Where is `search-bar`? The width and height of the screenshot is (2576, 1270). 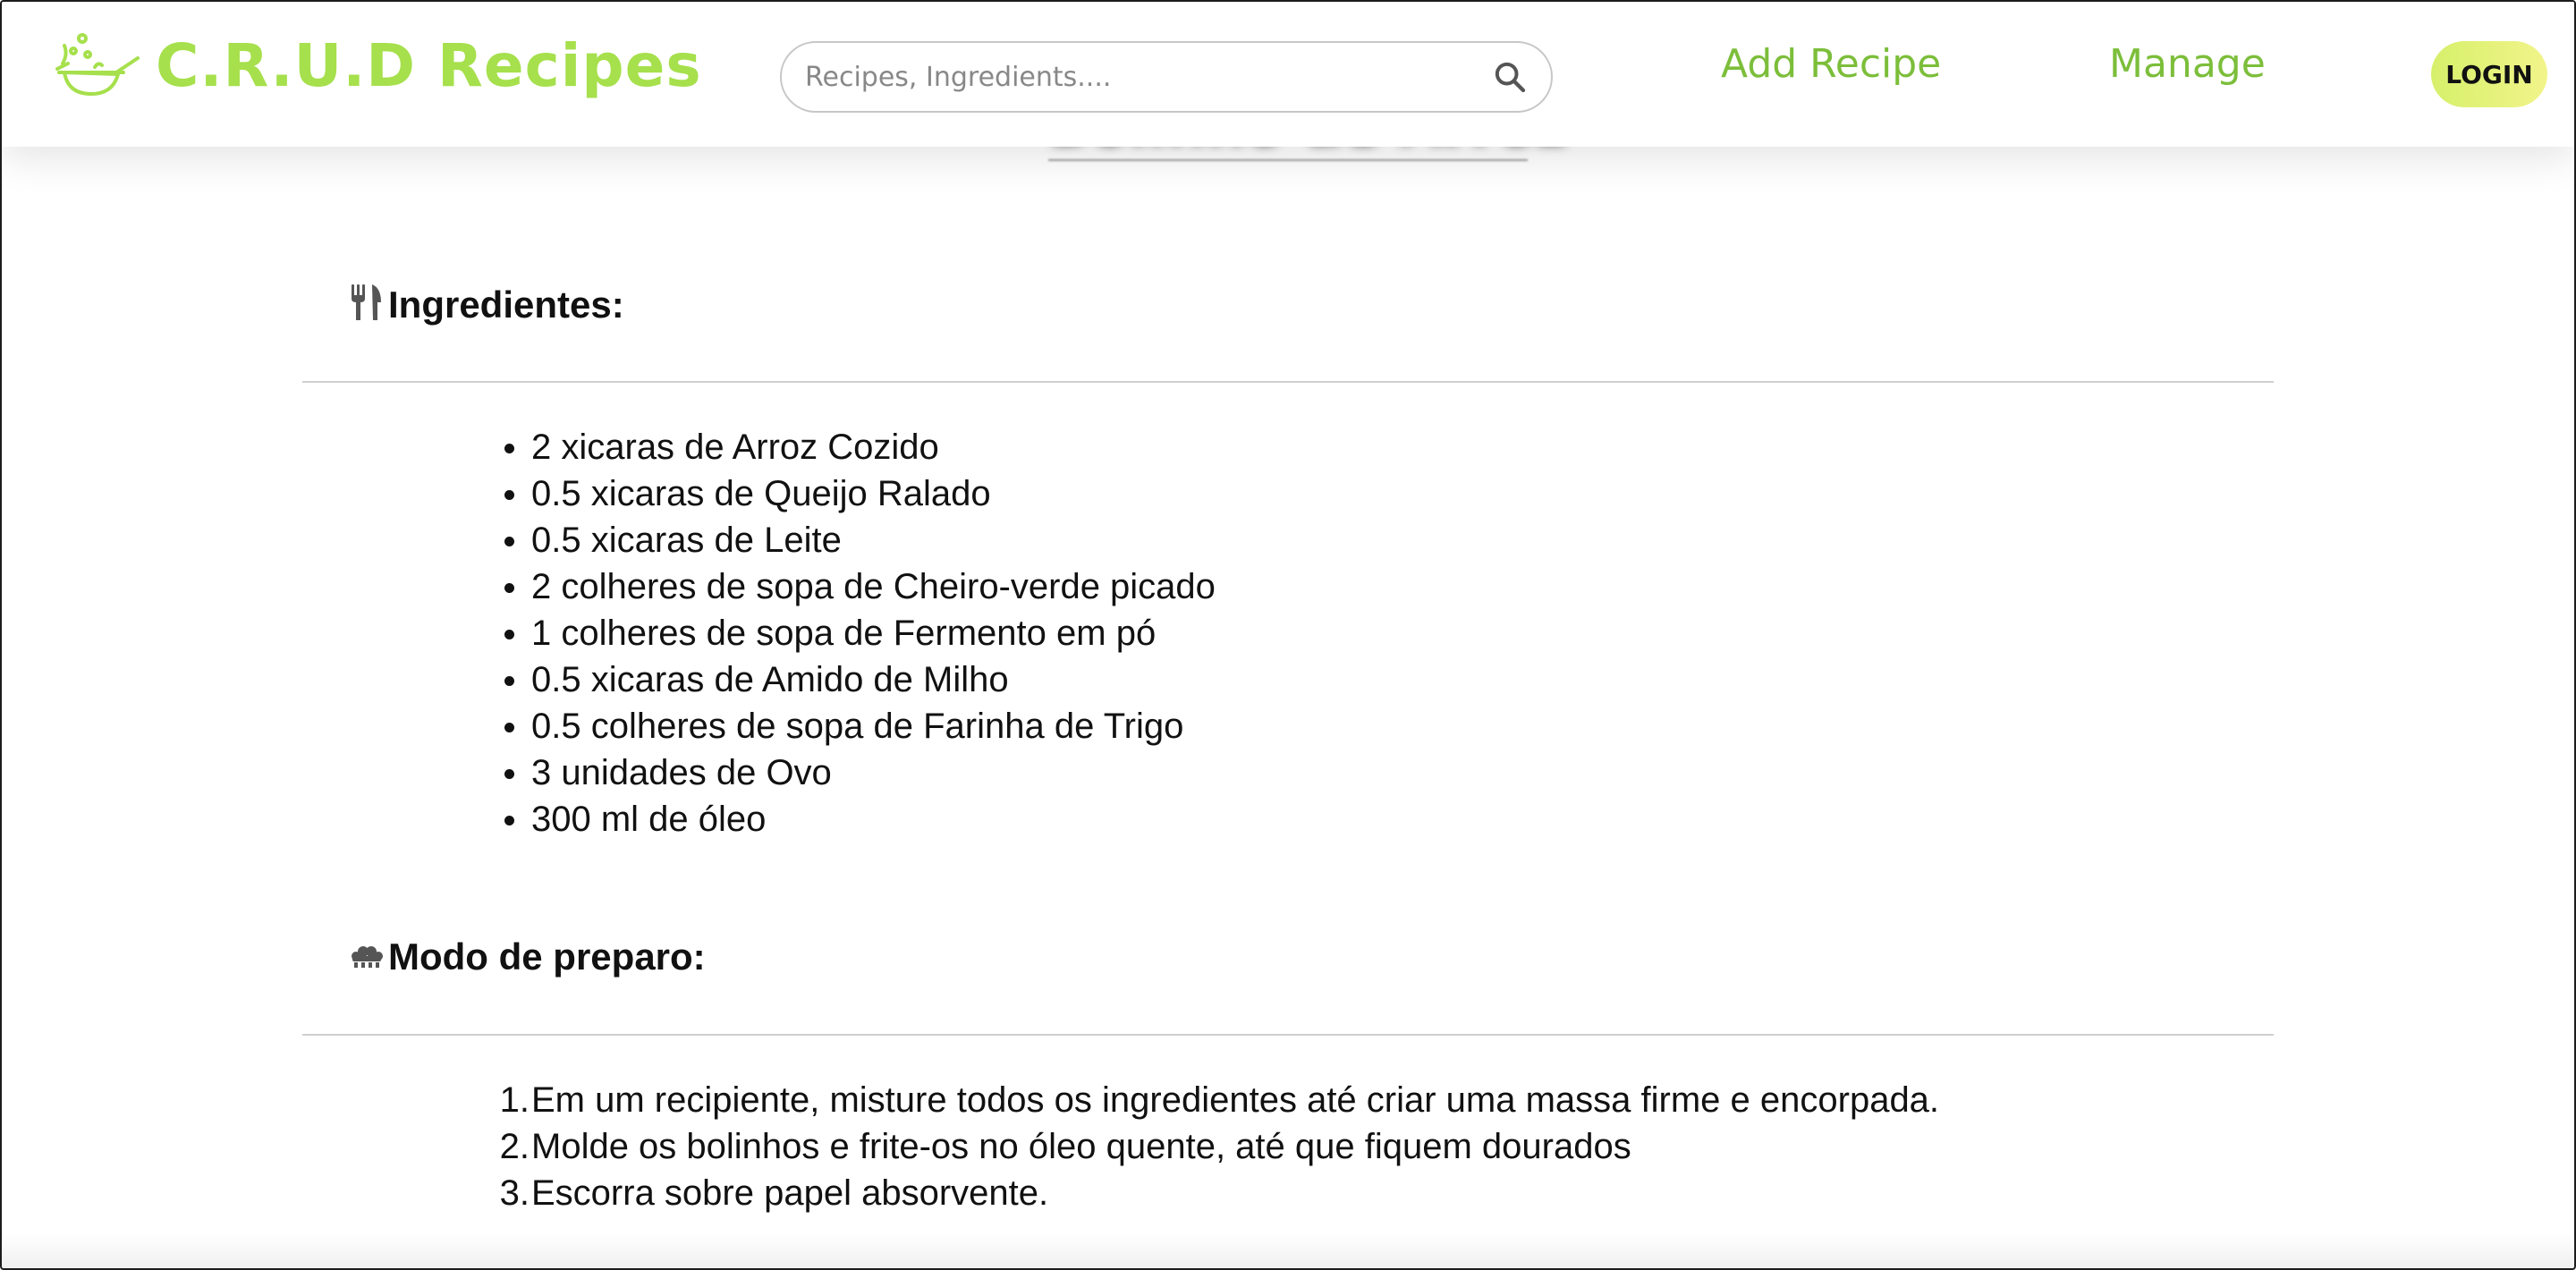
search-bar is located at coordinates (1166, 77).